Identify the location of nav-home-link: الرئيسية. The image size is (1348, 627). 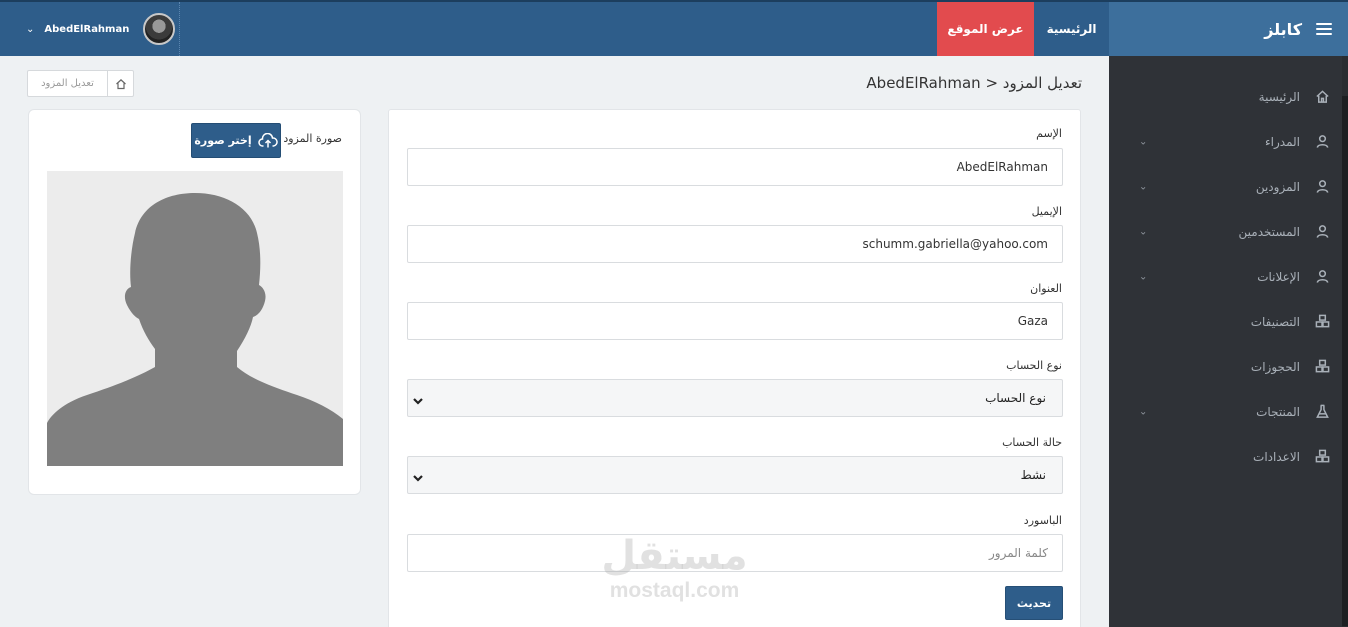
(1071, 29).